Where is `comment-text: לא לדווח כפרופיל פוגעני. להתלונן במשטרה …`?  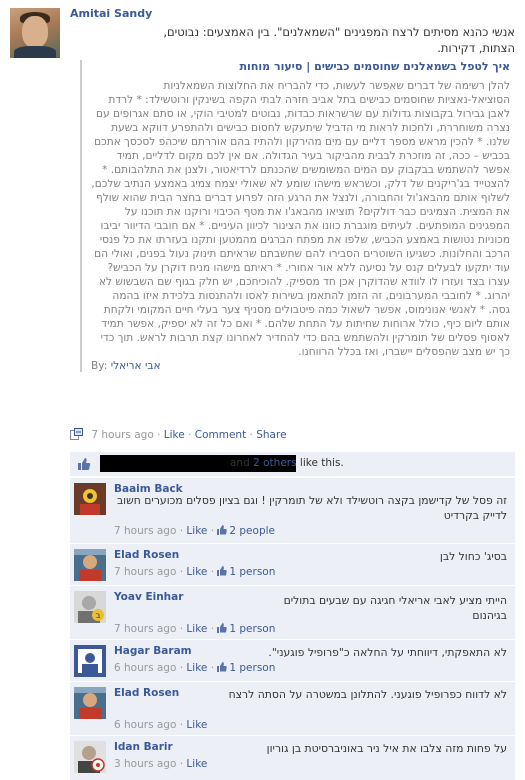 comment-text: לא לדווח כפרופיל פוגעני. להתלונן במשטרה … is located at coordinates (367, 694).